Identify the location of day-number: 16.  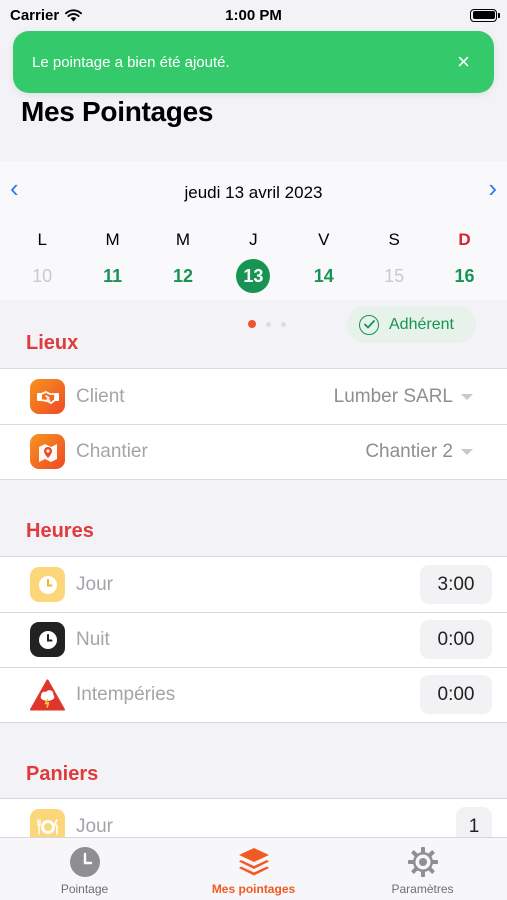
(464, 275).